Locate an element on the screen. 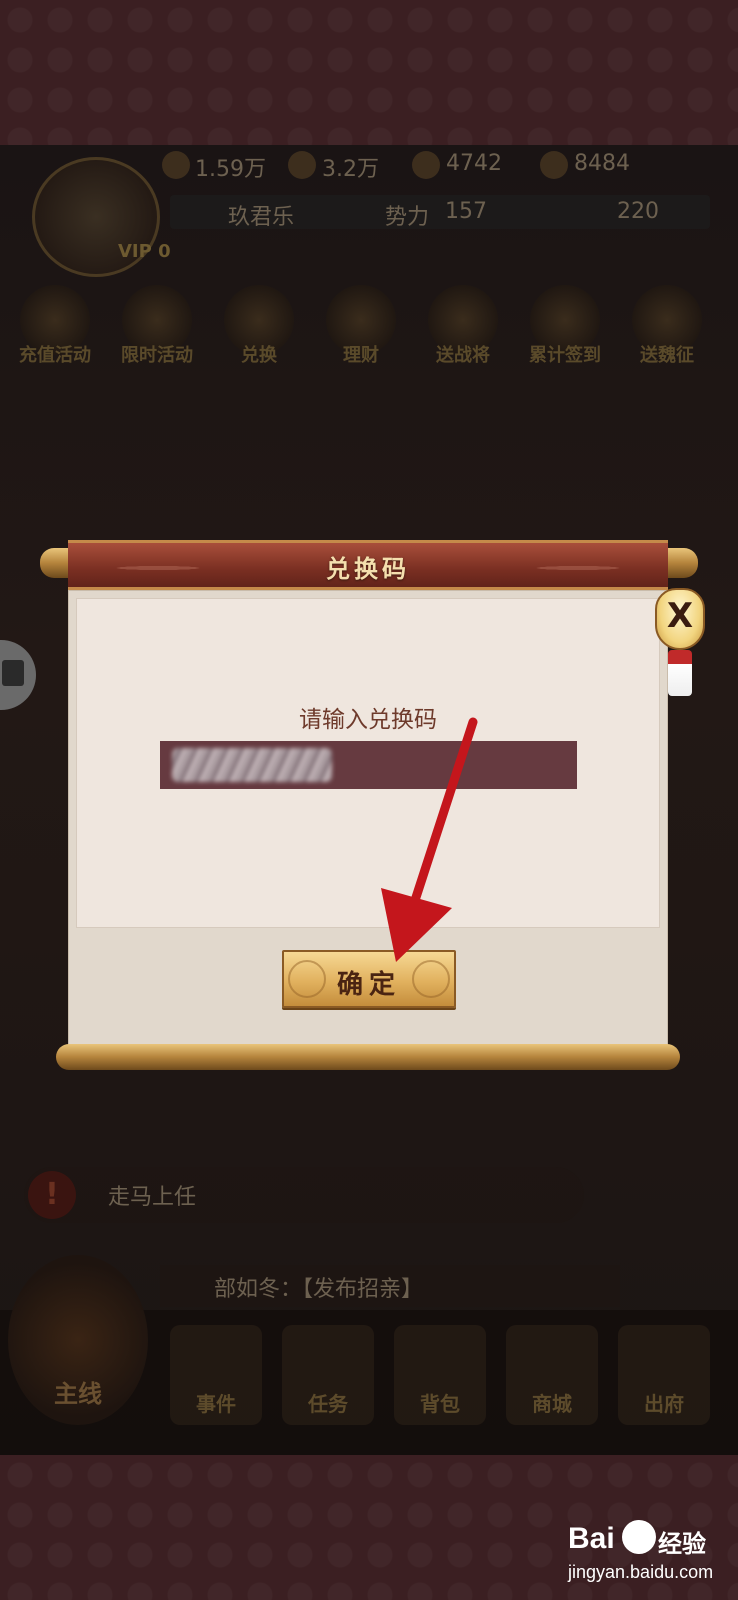 This screenshot has height=1600, width=738. resource-soldiers: 4742 is located at coordinates (474, 163).